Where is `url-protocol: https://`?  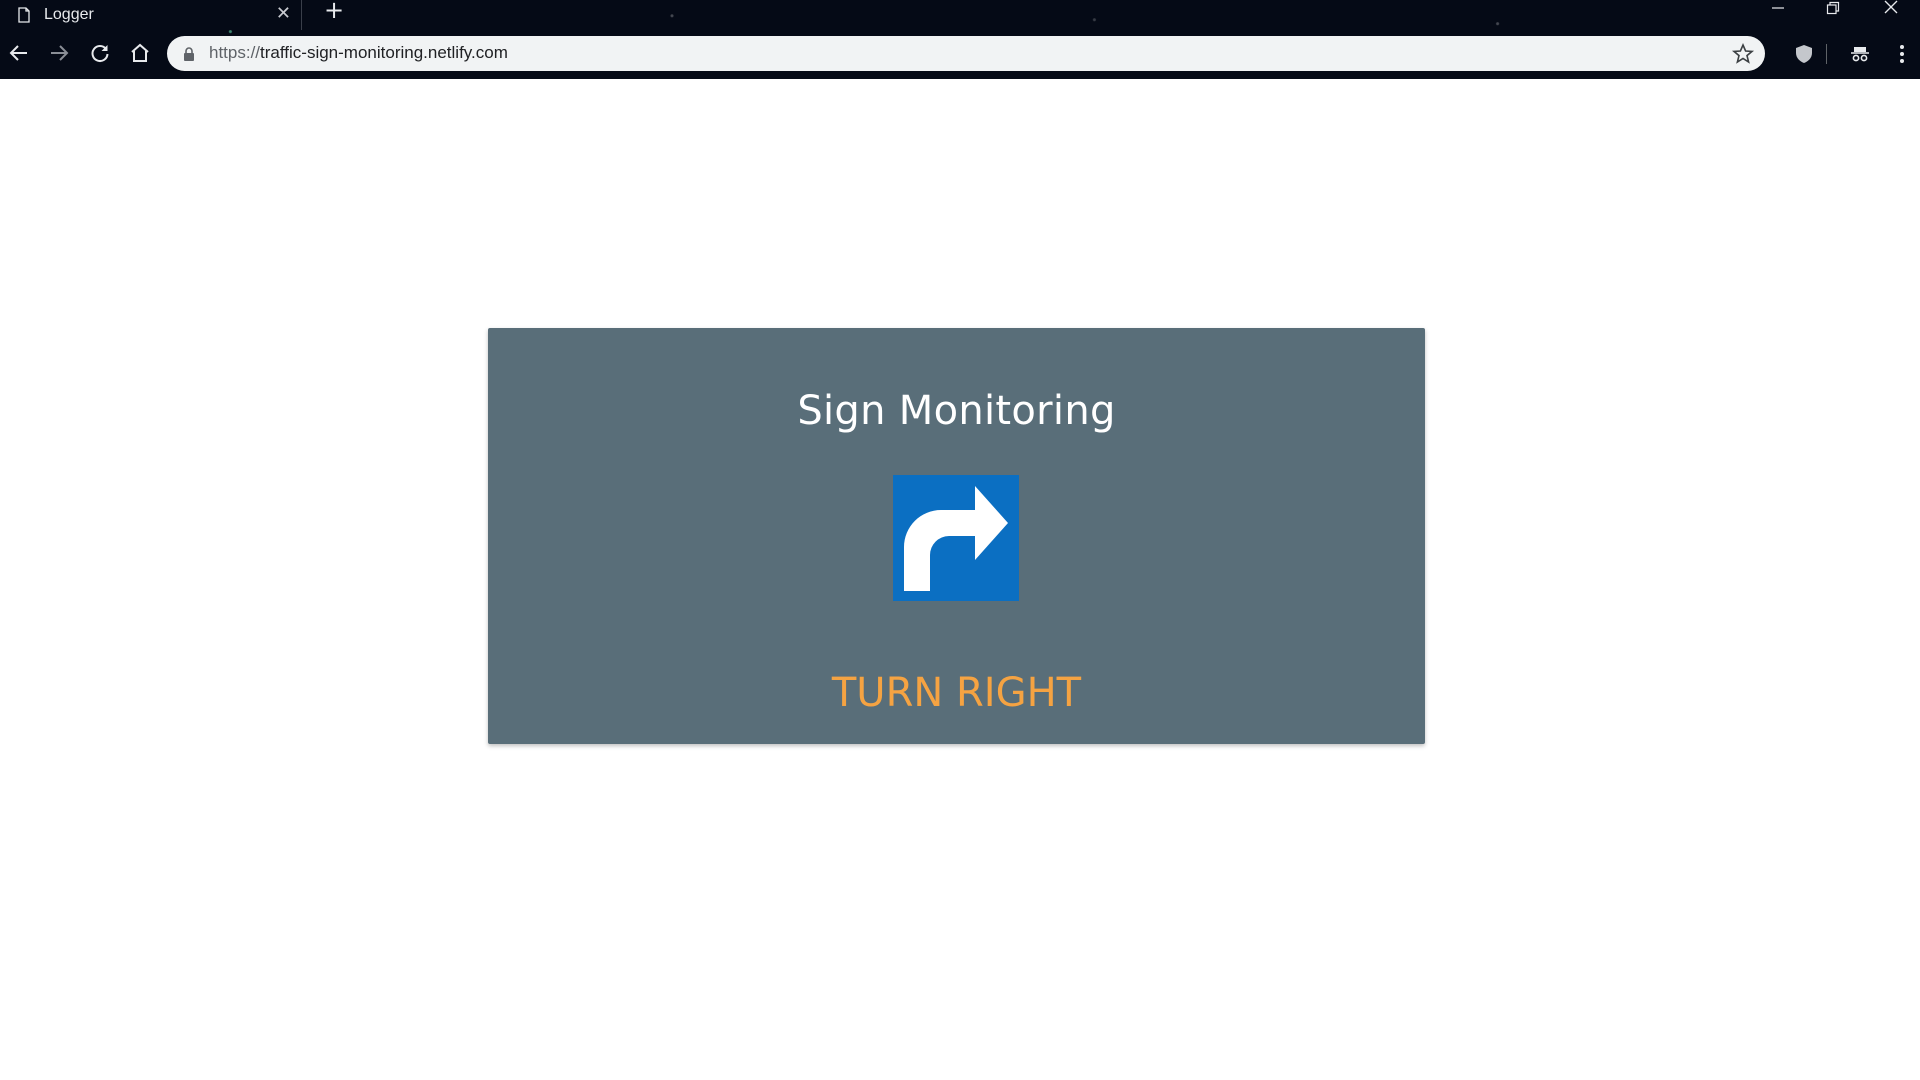
url-protocol: https:// is located at coordinates (235, 52).